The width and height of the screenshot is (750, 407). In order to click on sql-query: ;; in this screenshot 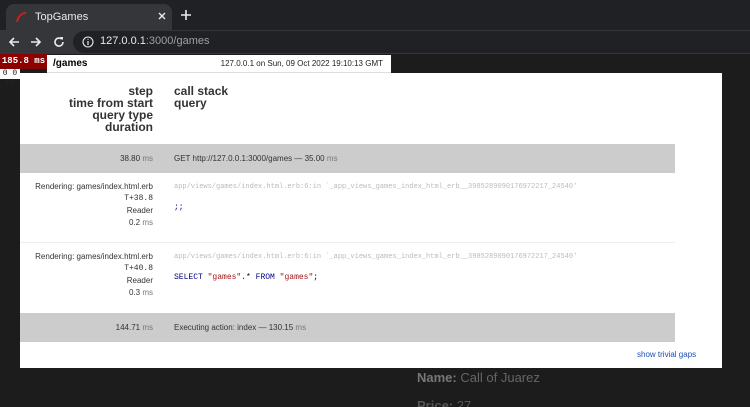, I will do `click(179, 207)`.